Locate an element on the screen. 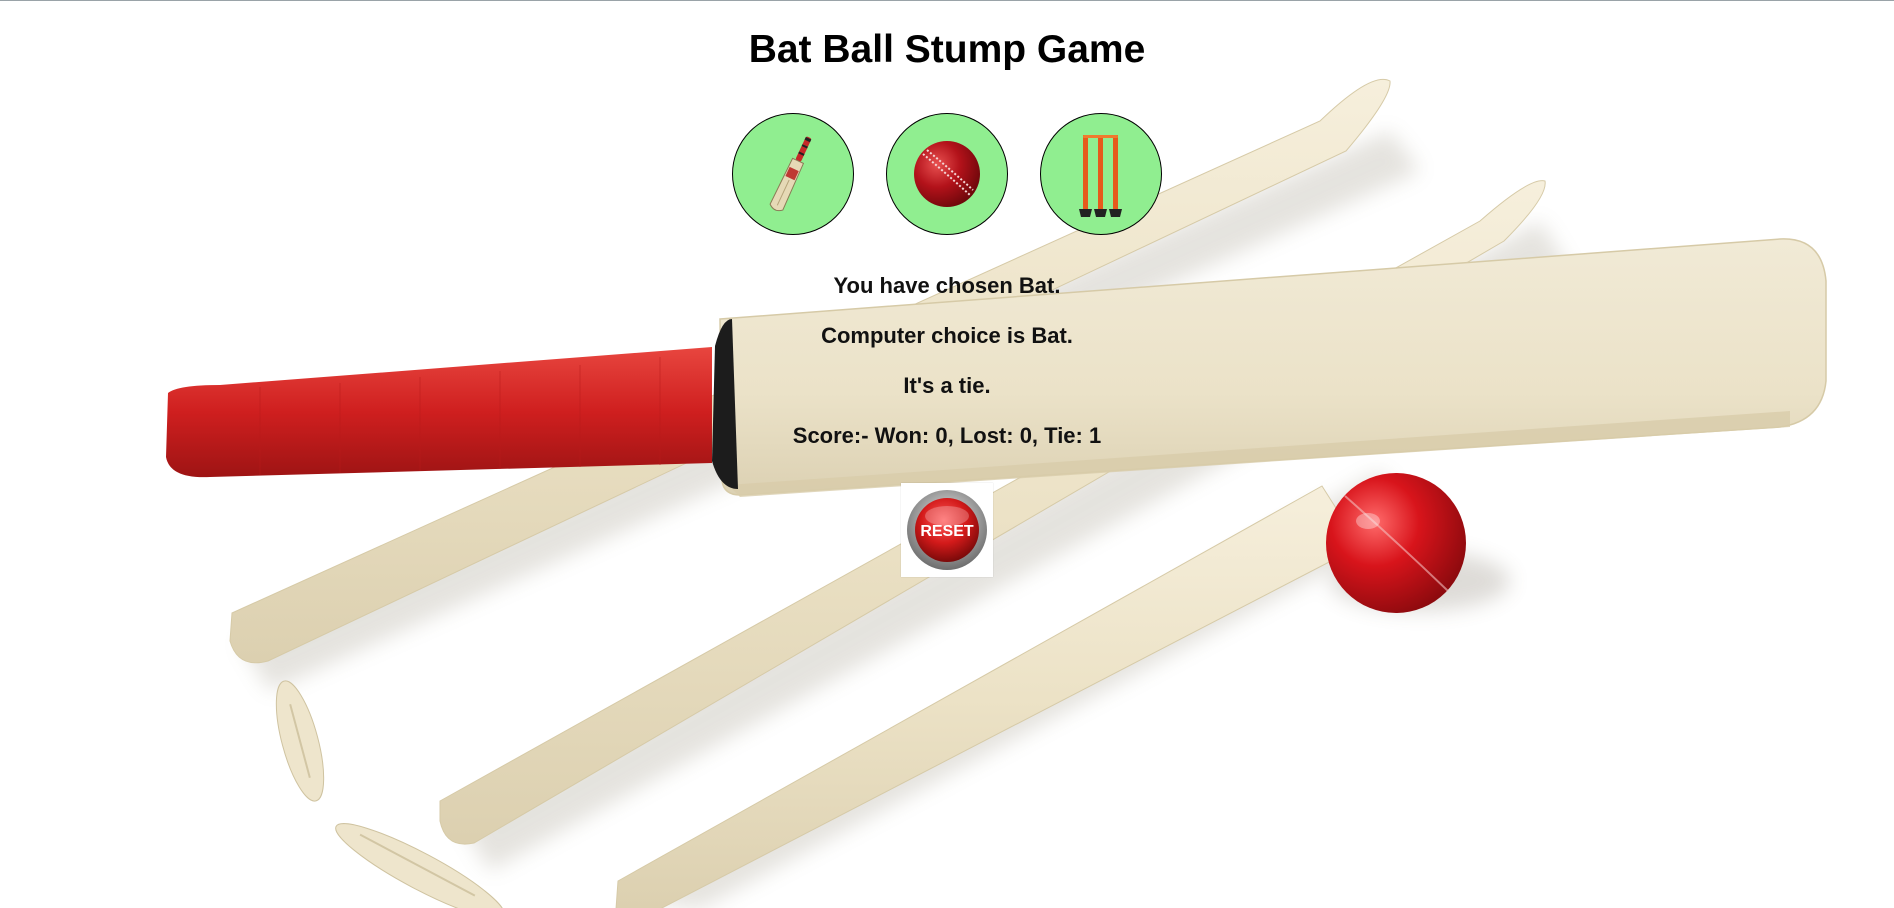 This screenshot has height=908, width=1894. reset-icon: RESET is located at coordinates (947, 530).